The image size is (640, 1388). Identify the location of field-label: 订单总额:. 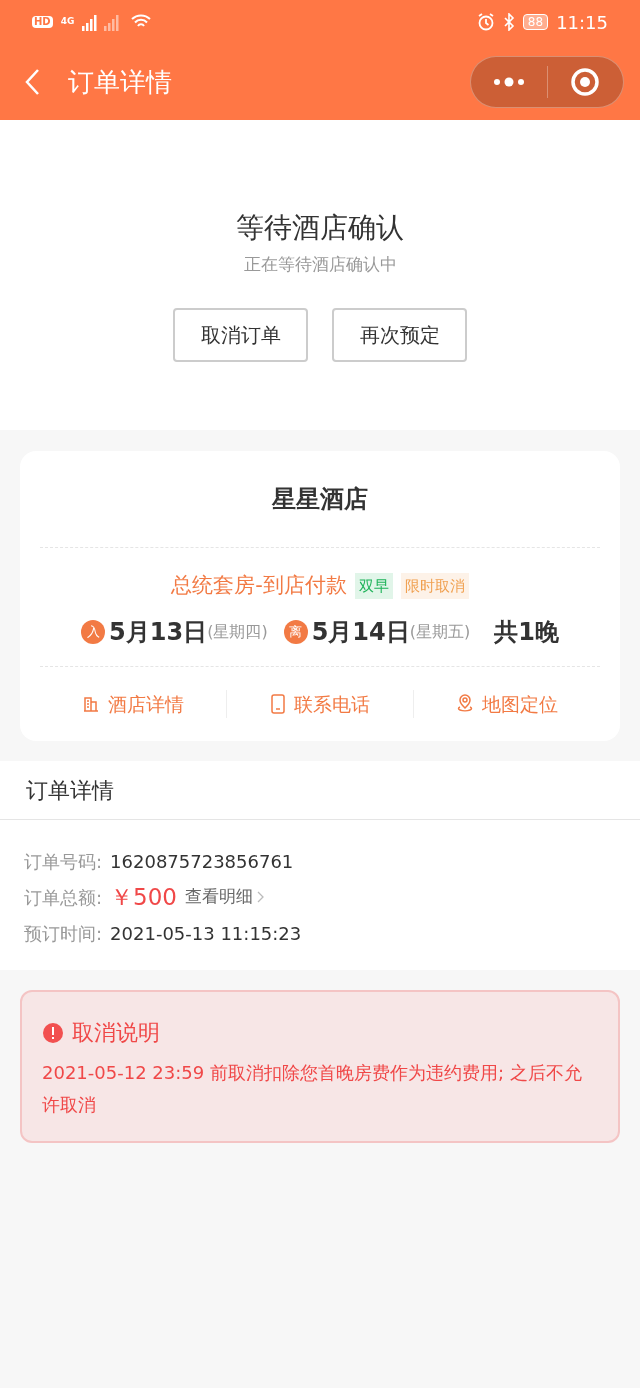
(63, 897).